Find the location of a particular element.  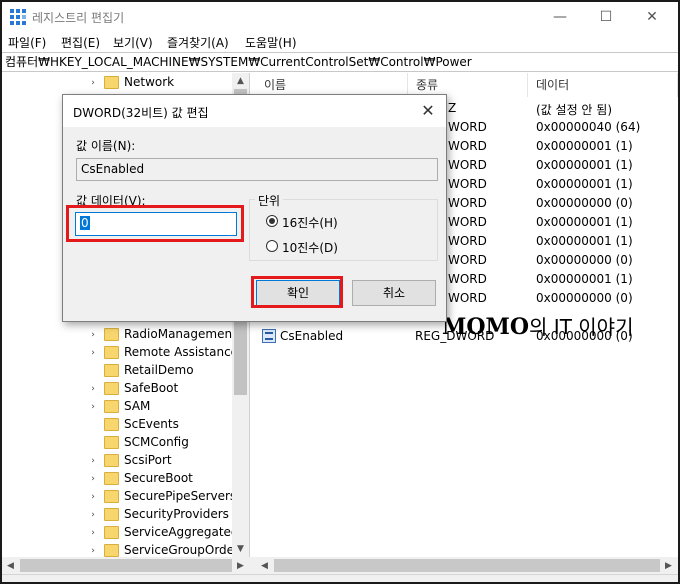

tree-item: ScEvents is located at coordinates (118, 425).